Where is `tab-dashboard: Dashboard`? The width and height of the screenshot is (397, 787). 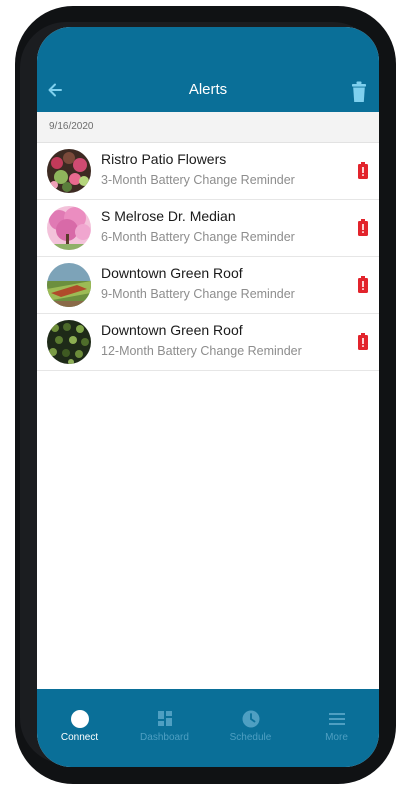 tab-dashboard: Dashboard is located at coordinates (164, 728).